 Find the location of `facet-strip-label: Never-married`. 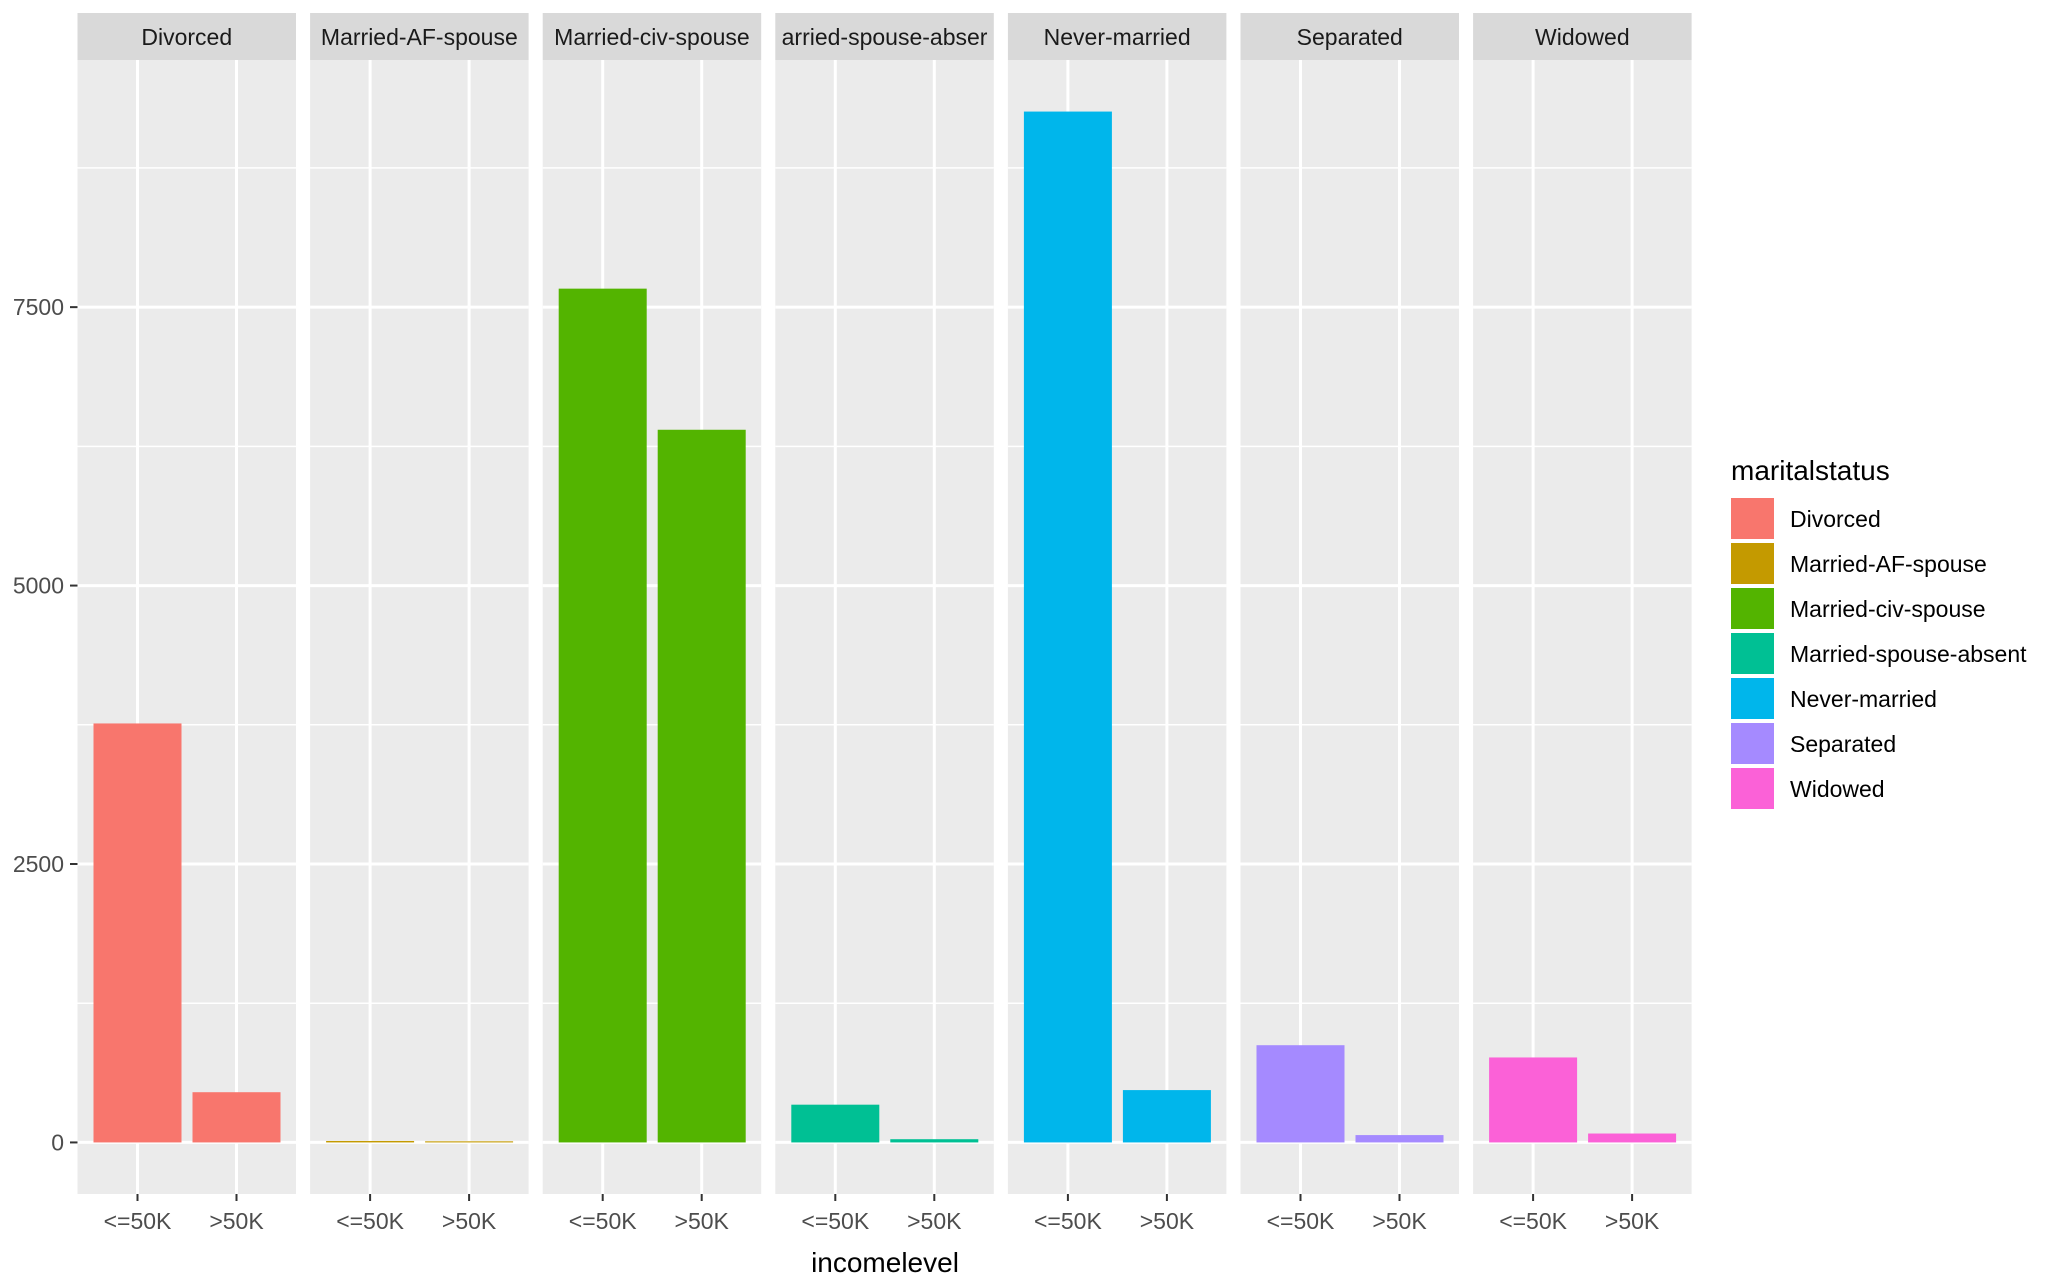

facet-strip-label: Never-married is located at coordinates (1117, 37).